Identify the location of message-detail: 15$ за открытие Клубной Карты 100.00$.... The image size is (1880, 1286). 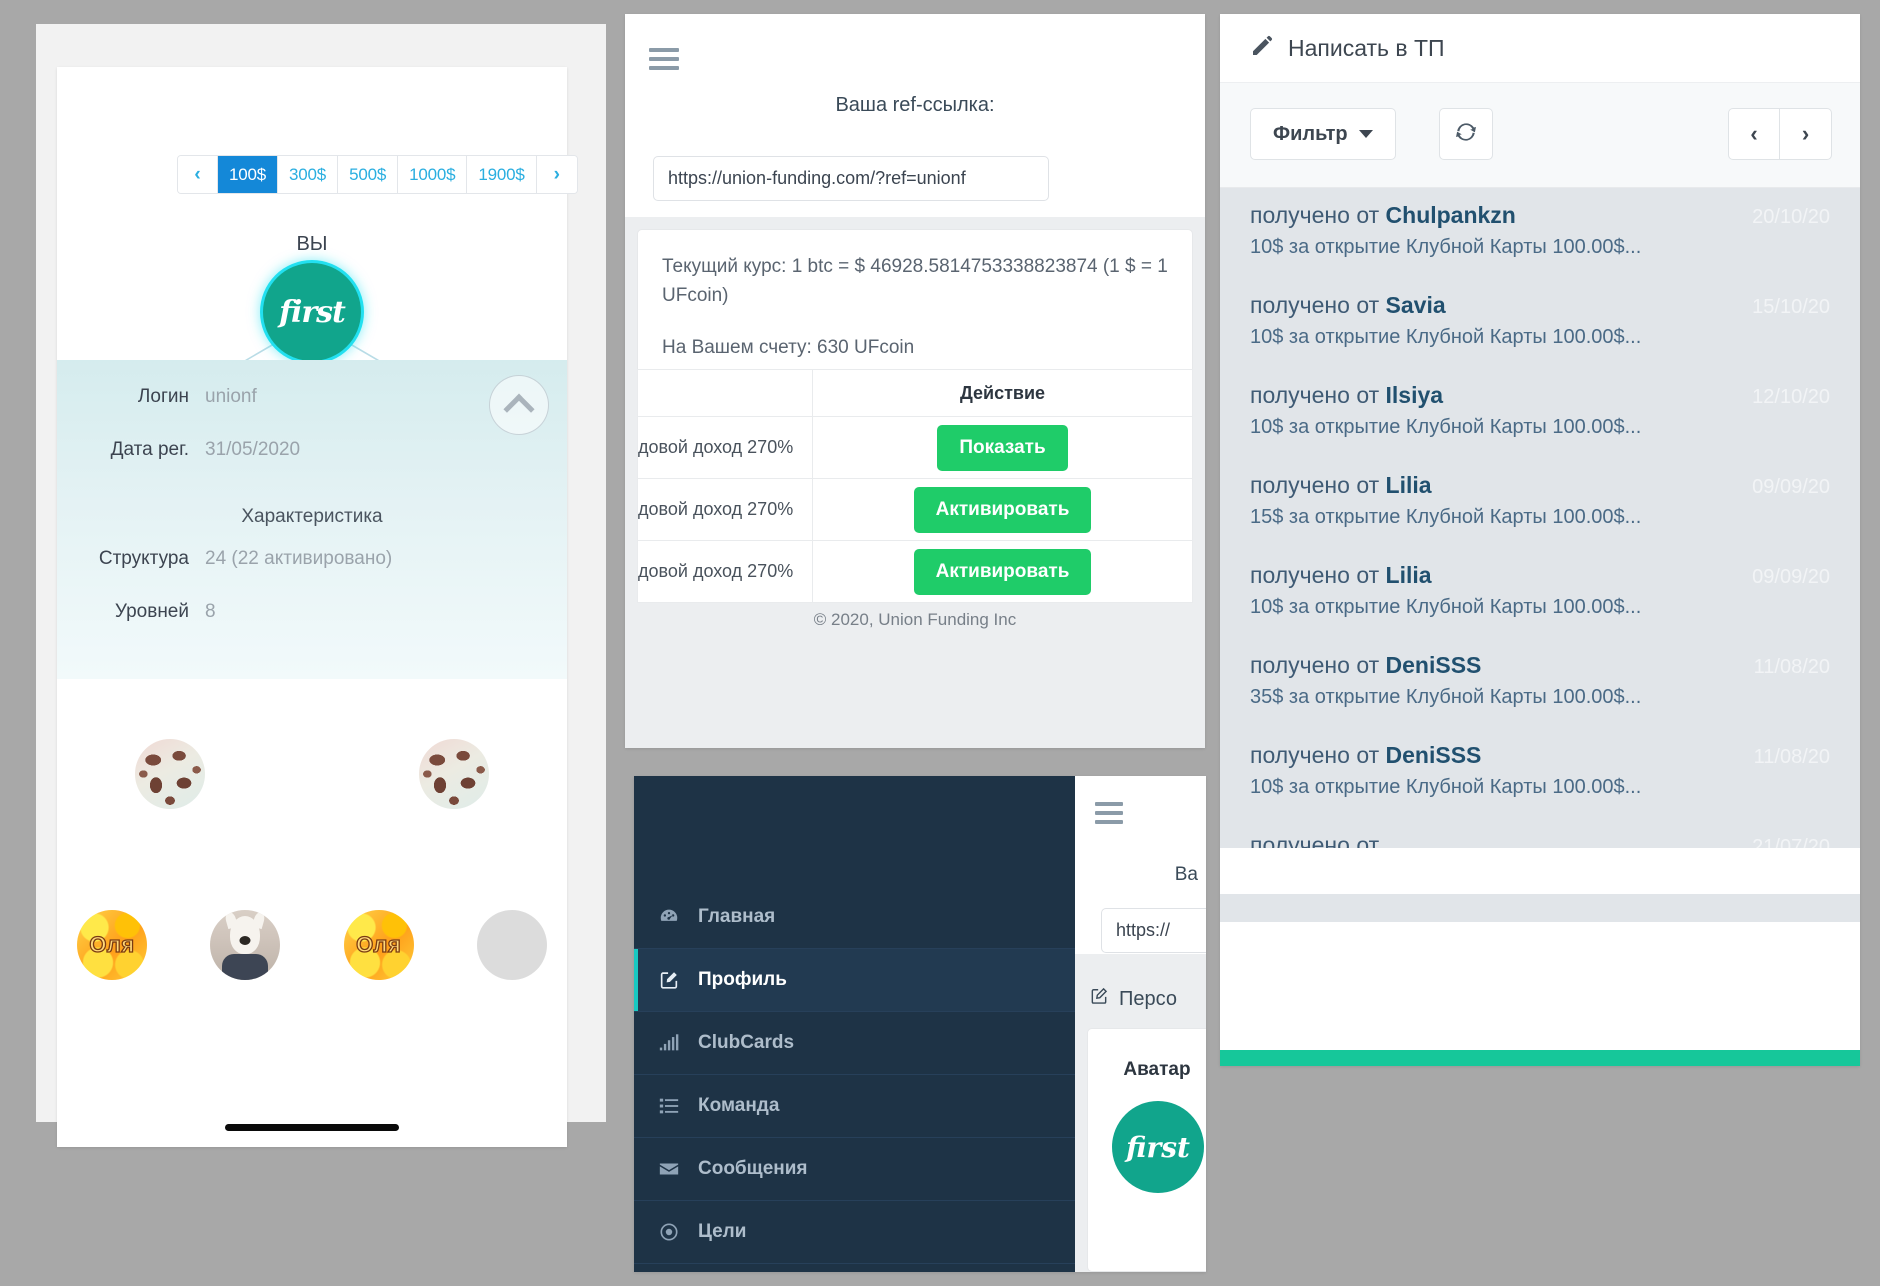
(1446, 517).